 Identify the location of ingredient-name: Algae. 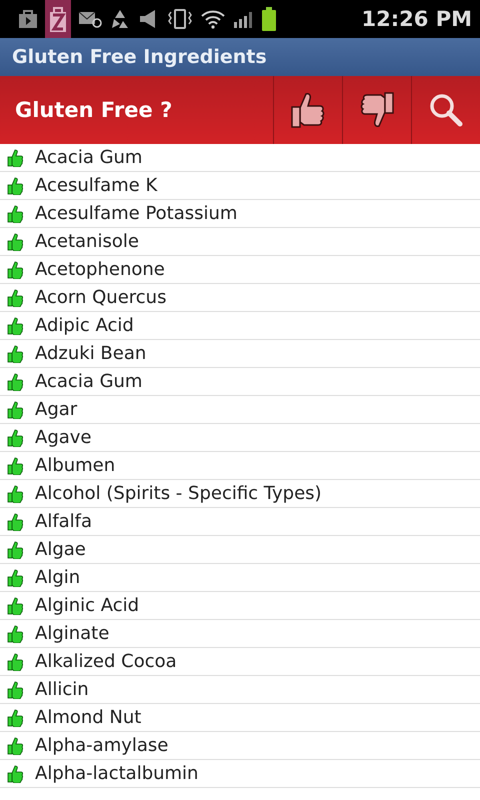
(60, 549).